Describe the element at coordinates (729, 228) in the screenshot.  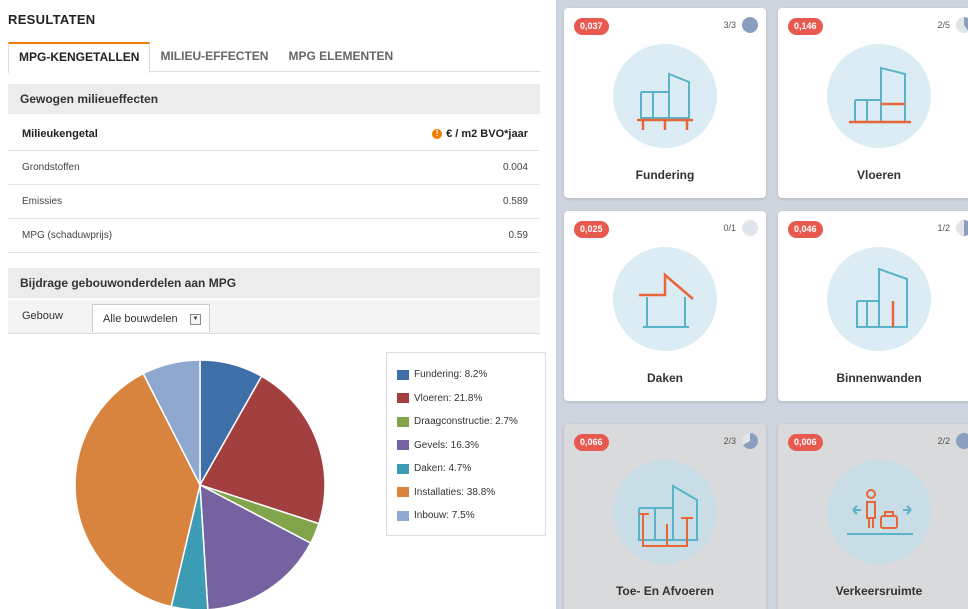
I see `completion-count: 0/1` at that location.